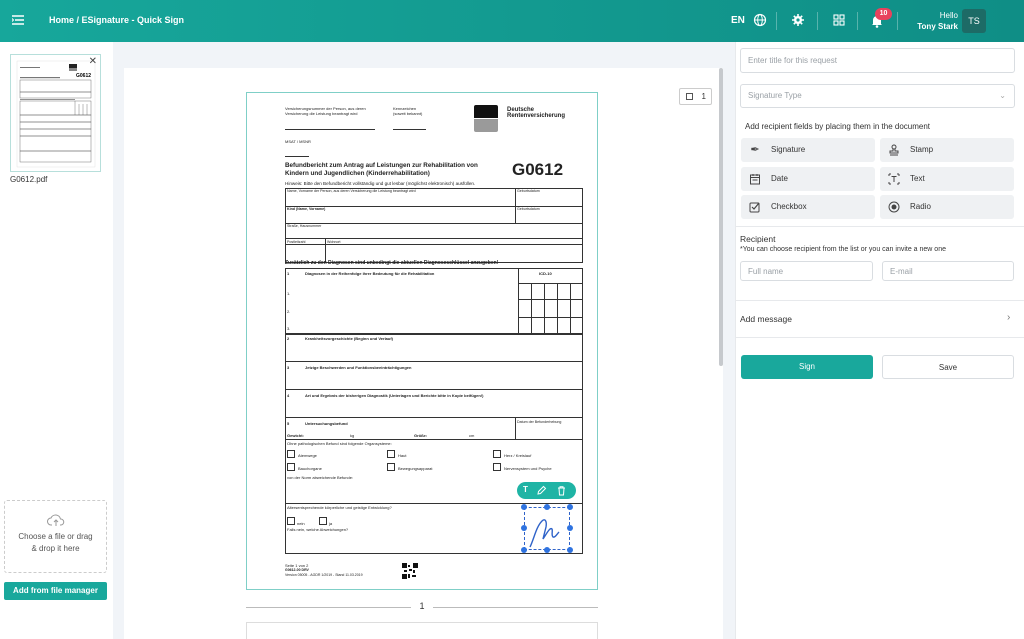 This screenshot has height=639, width=1024. Describe the element at coordinates (810, 271) in the screenshot. I see `full-name-input` at that location.